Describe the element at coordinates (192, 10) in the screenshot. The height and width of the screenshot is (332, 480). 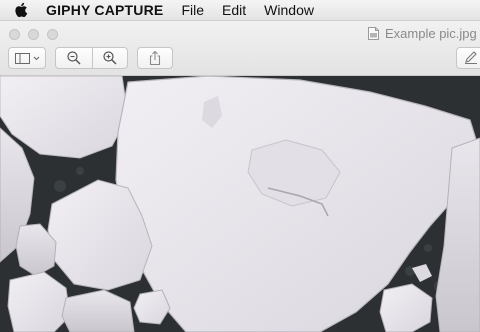
I see `file-menu: File` at that location.